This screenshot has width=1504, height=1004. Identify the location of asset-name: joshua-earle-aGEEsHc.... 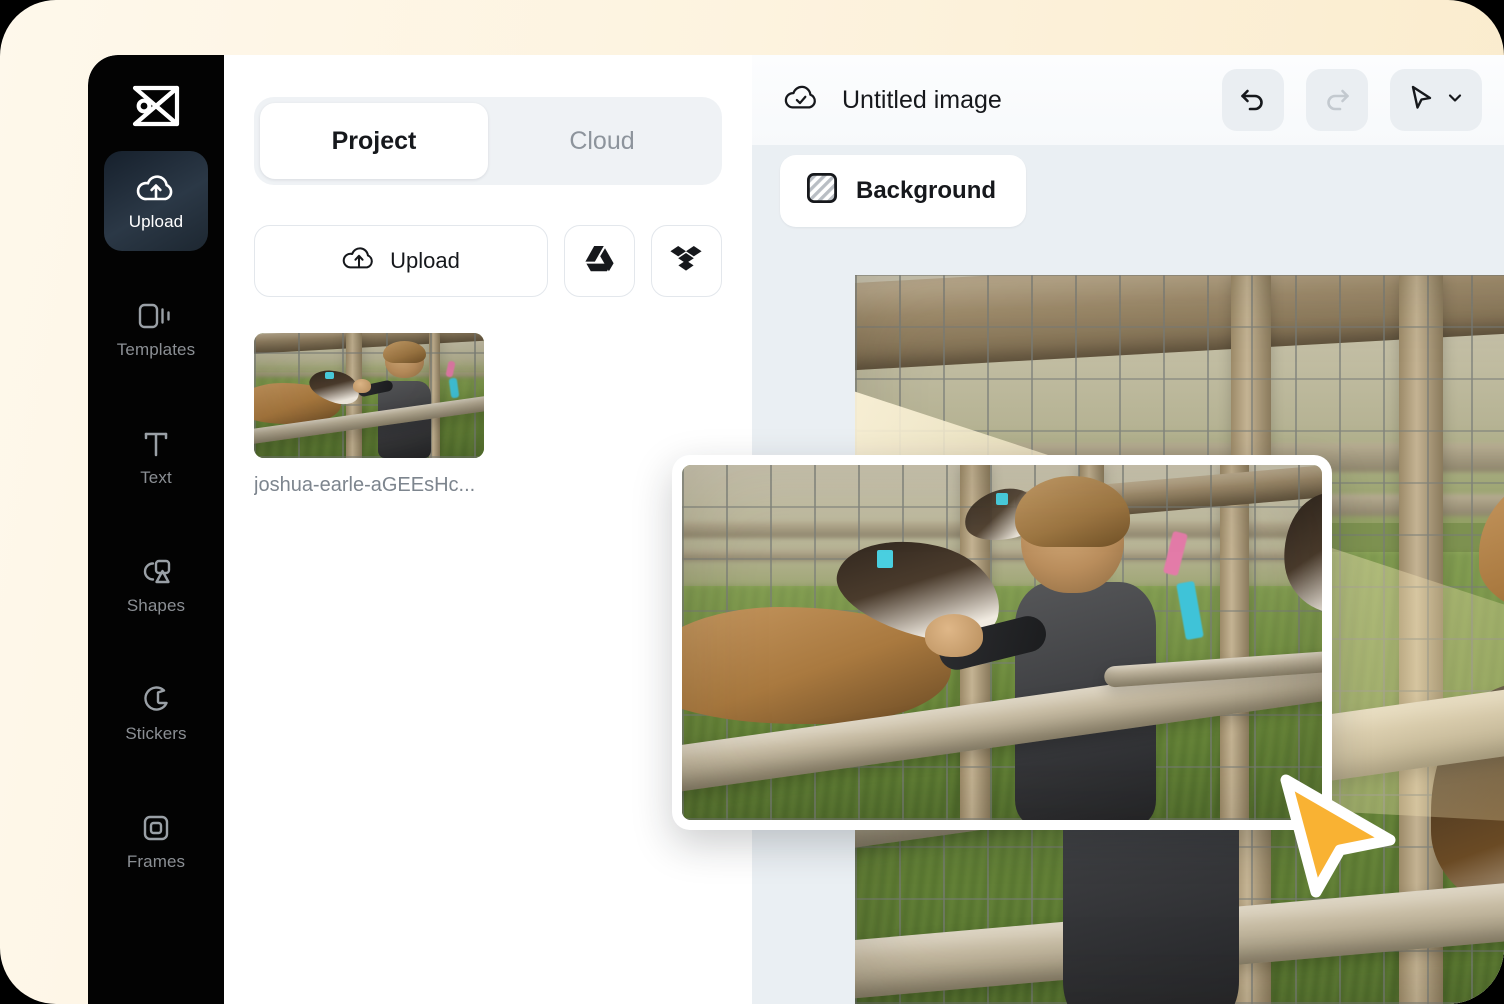
(365, 485).